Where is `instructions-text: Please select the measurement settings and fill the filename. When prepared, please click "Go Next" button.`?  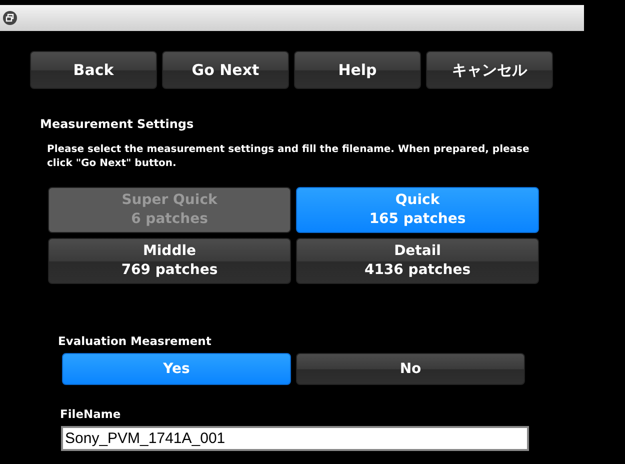
instructions-text: Please select the measurement settings and fill the filename. When prepared, please click "Go Next" button. is located at coordinates (288, 157).